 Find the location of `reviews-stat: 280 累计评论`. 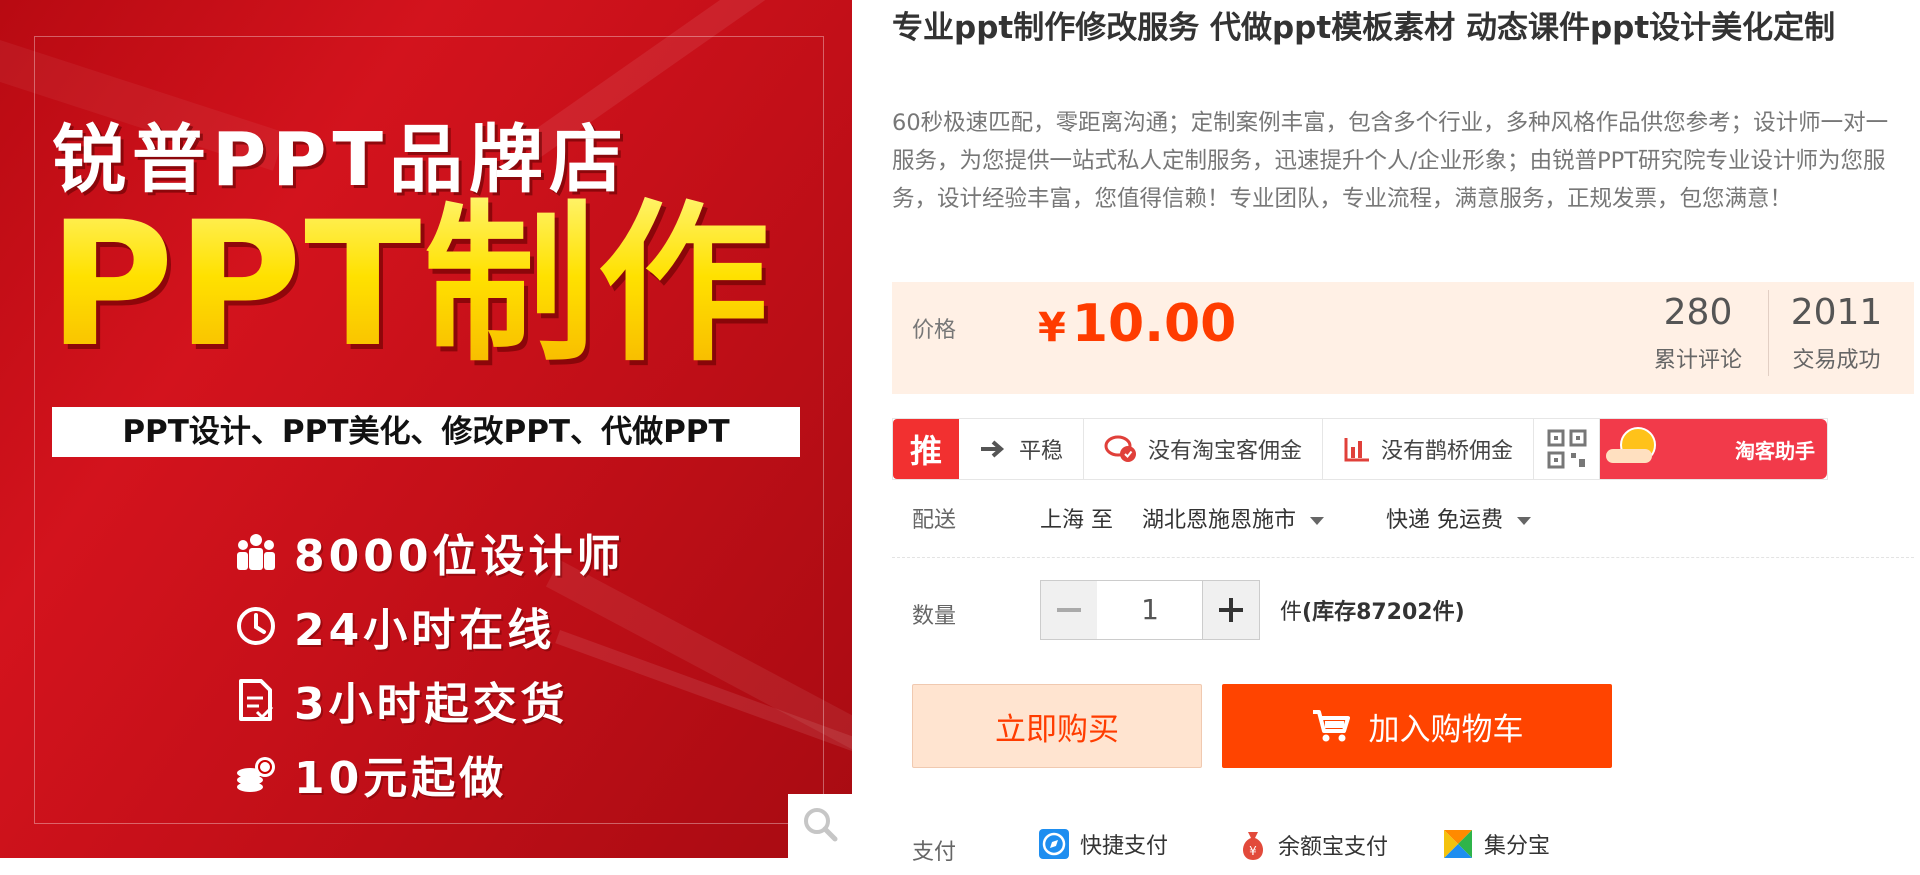

reviews-stat: 280 累计评论 is located at coordinates (1698, 332).